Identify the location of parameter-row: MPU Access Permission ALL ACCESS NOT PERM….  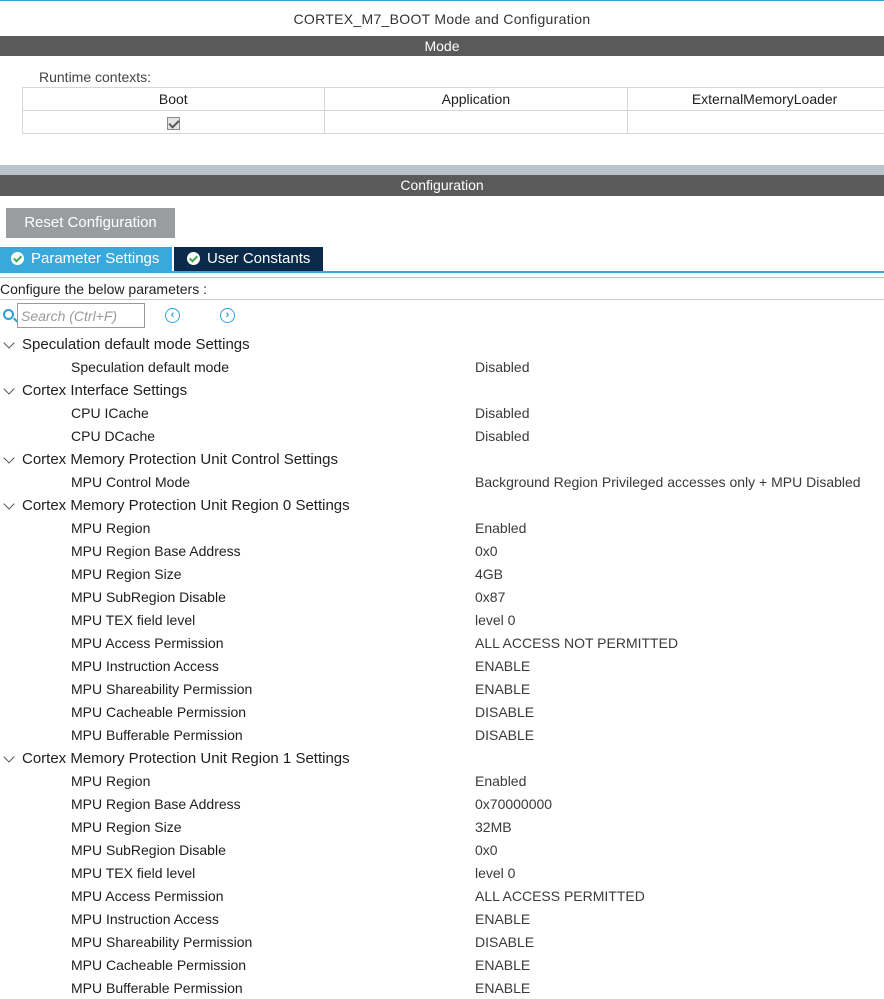
(442, 643).